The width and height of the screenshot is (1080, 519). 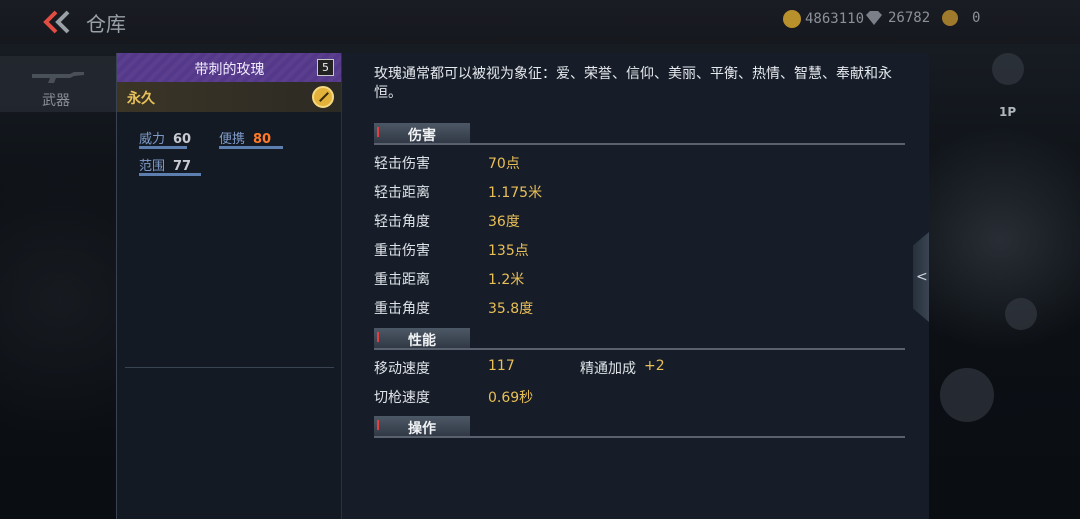 What do you see at coordinates (106, 24) in the screenshot?
I see `page-title: 仓库` at bounding box center [106, 24].